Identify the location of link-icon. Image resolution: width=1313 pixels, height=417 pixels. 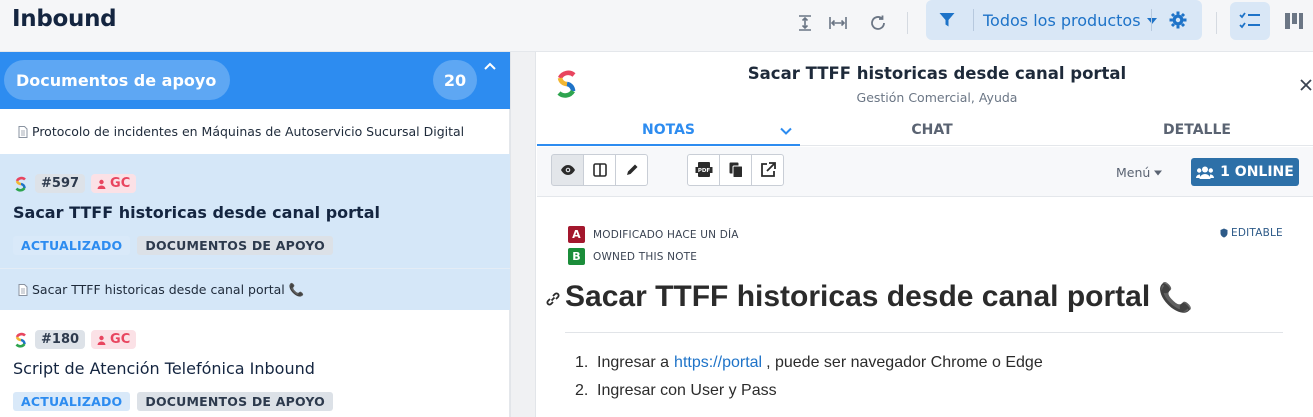
(553, 299).